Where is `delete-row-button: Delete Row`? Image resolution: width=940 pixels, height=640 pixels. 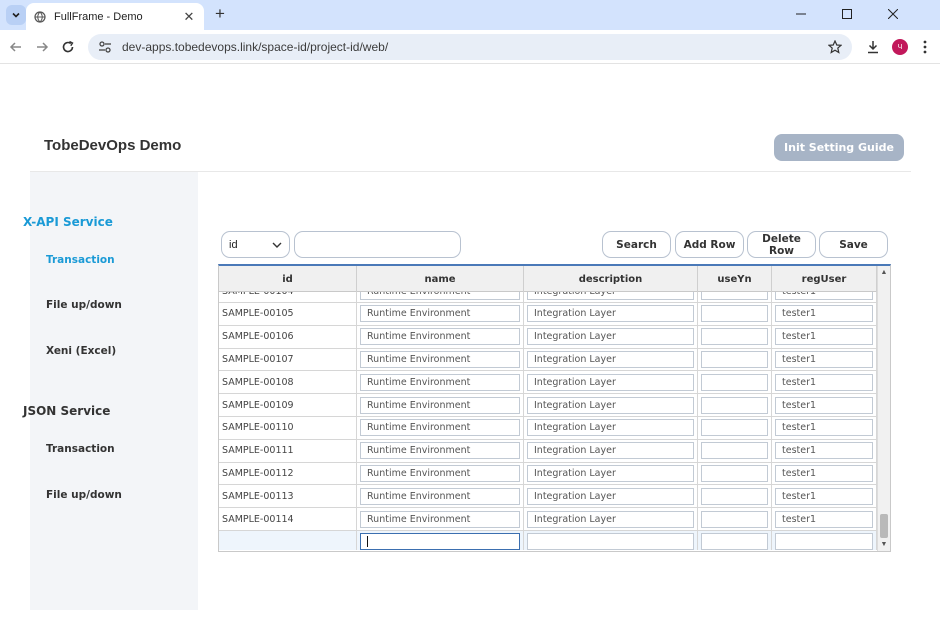
delete-row-button: Delete Row is located at coordinates (781, 244).